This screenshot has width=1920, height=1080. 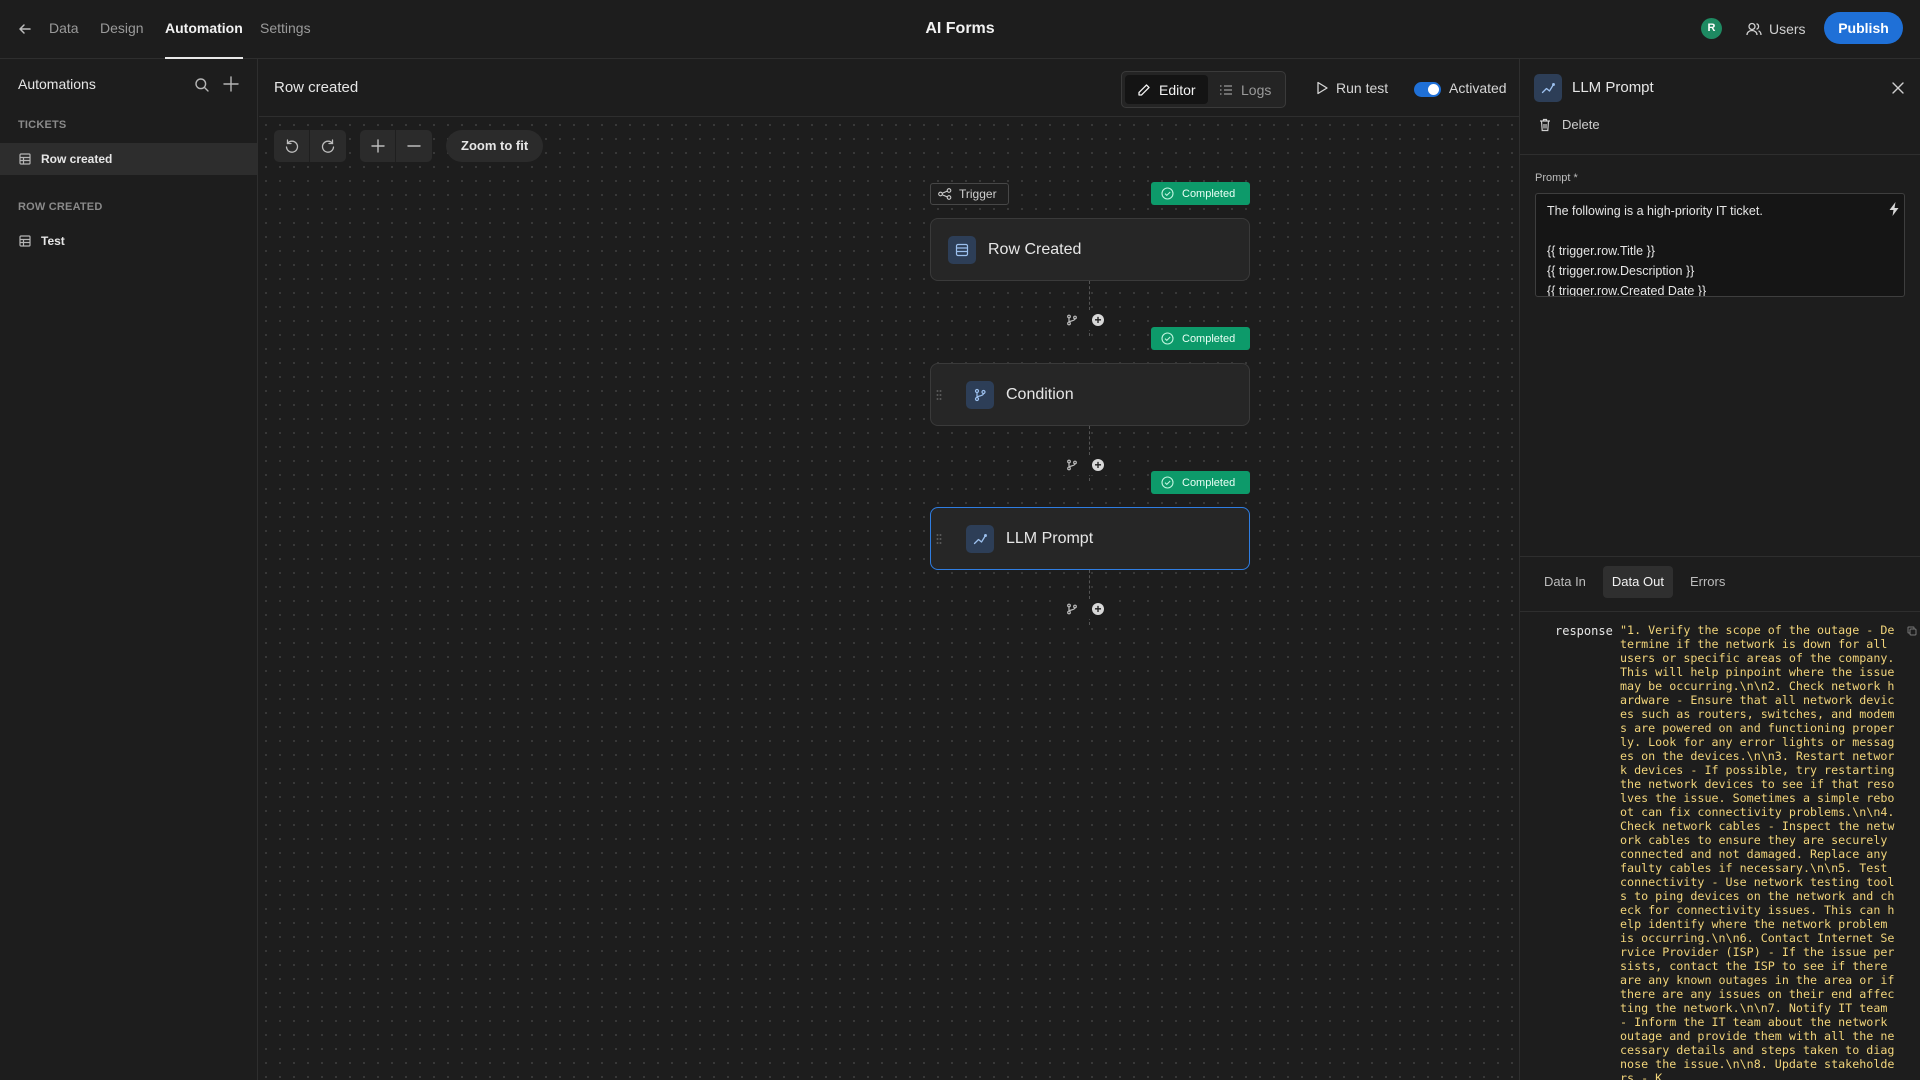 I want to click on app-title: AI Forms, so click(x=960, y=28).